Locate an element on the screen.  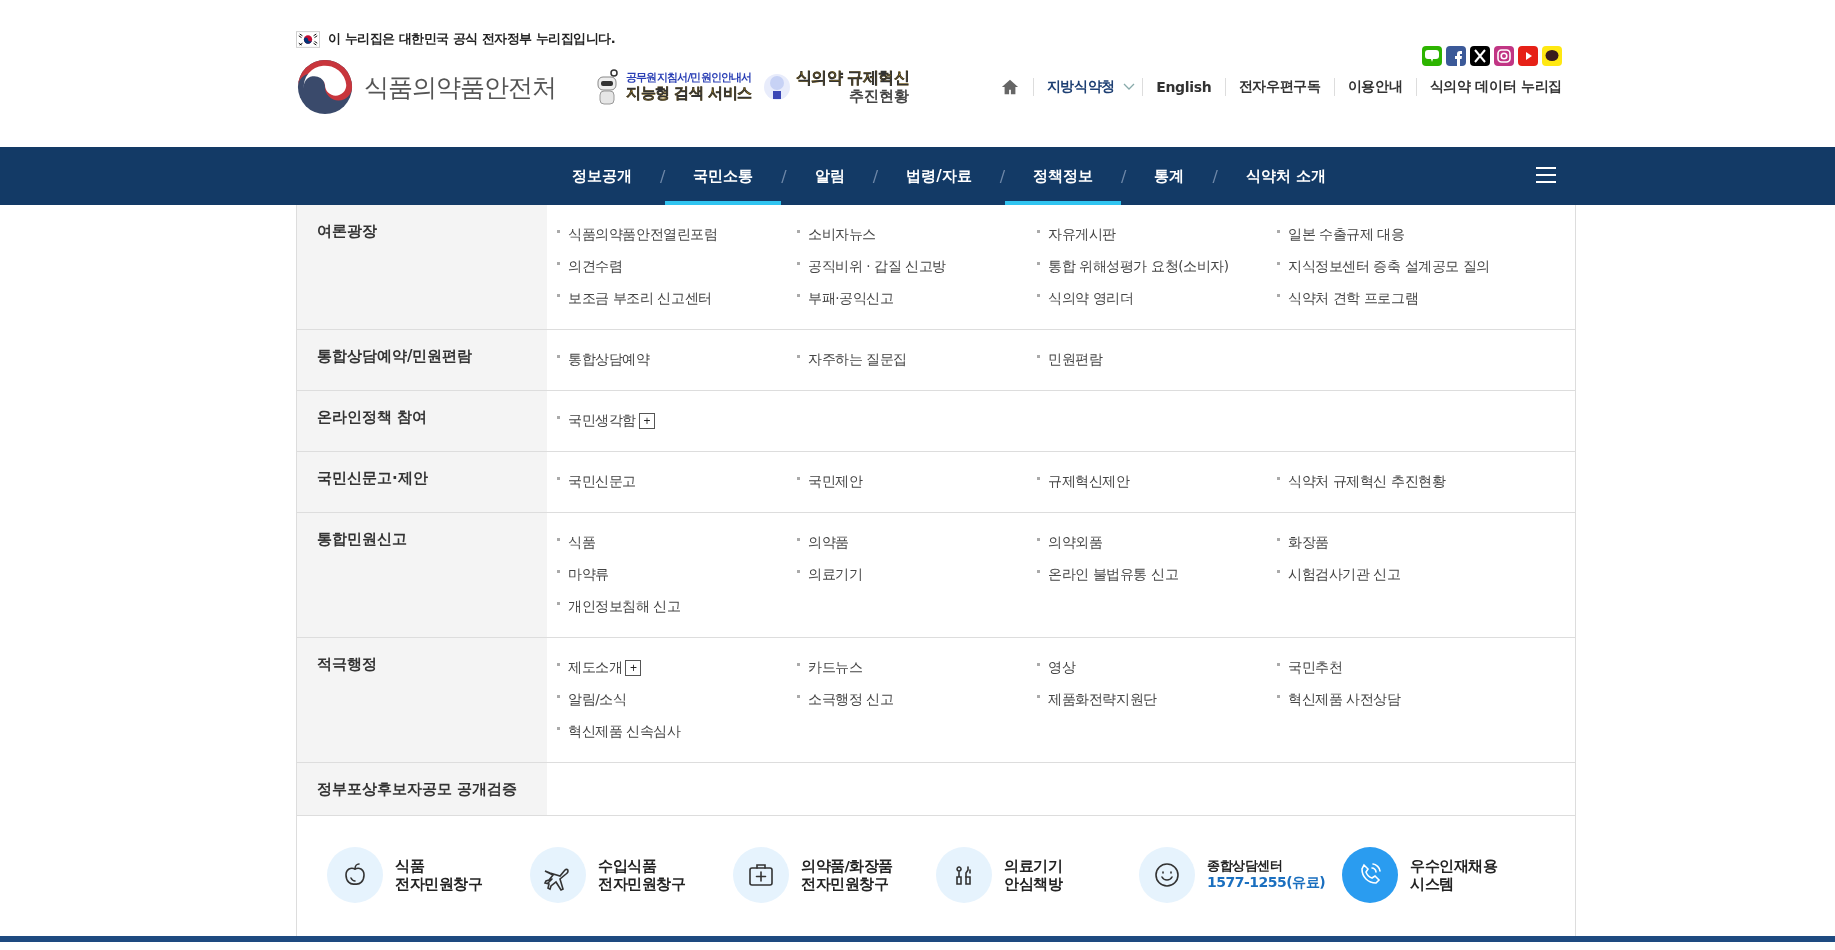
menu-link: 국민추천 is located at coordinates (1315, 668).